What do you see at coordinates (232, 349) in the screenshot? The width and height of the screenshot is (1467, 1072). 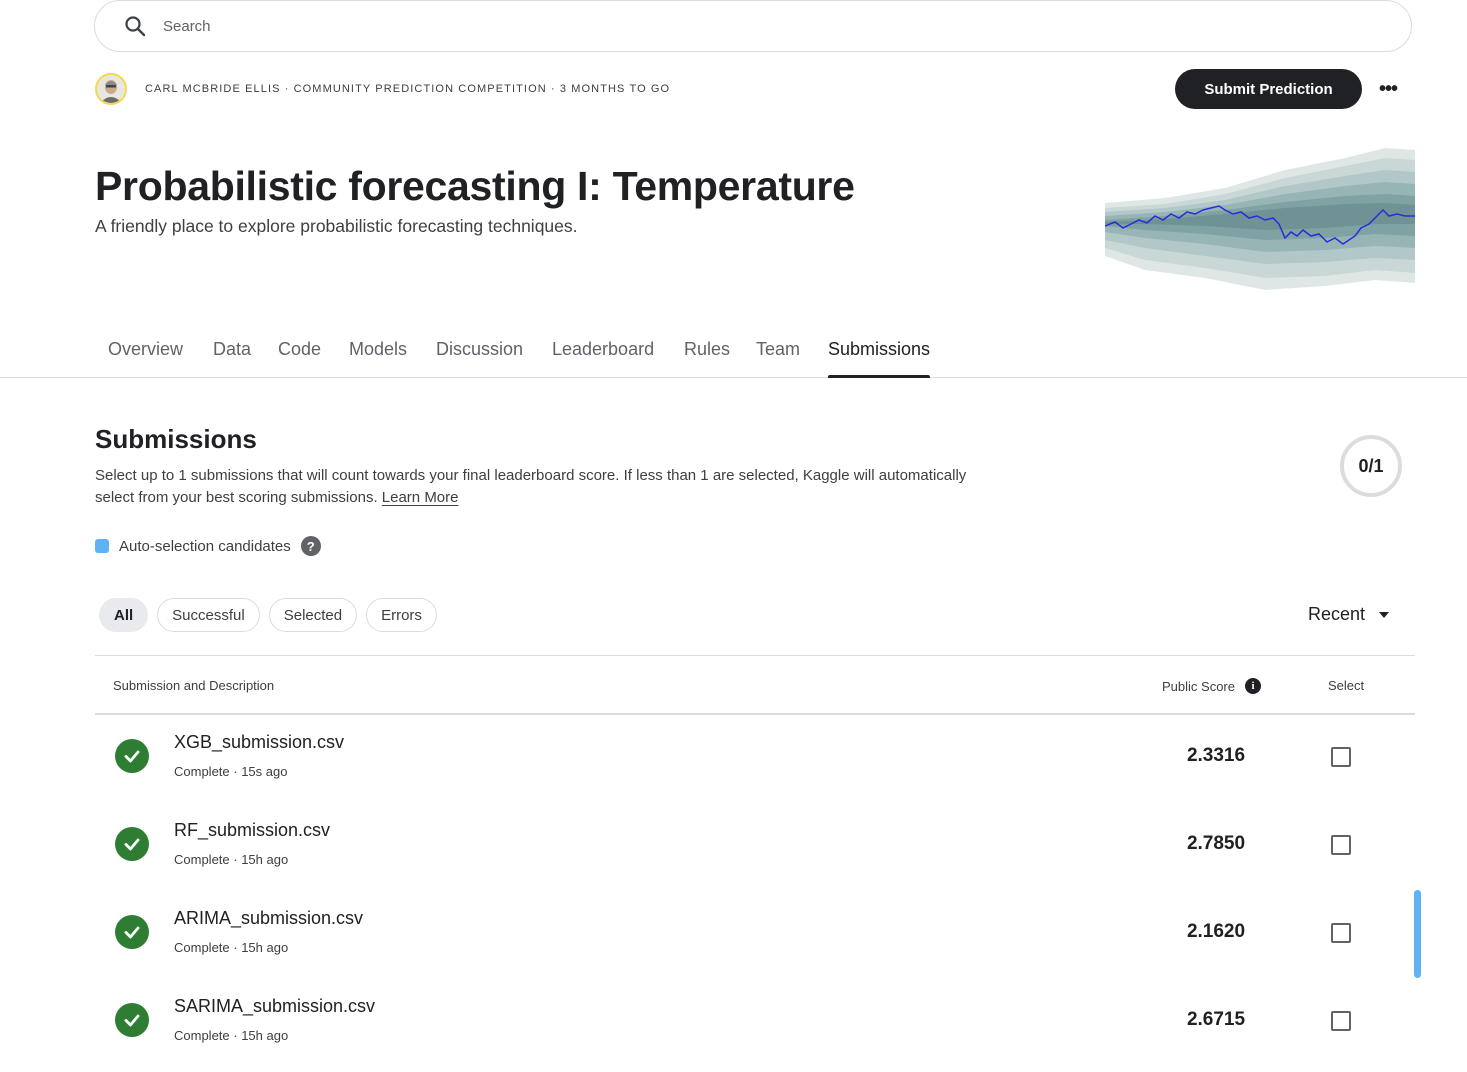 I see `tab-data: Data` at bounding box center [232, 349].